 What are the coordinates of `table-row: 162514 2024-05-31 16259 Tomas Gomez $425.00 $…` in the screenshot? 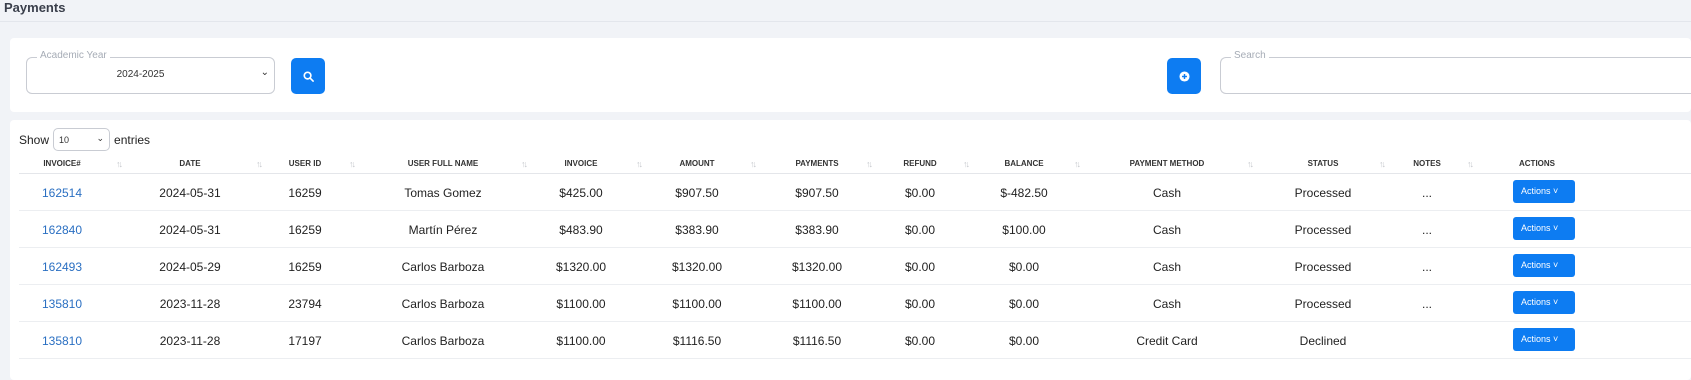 It's located at (855, 192).